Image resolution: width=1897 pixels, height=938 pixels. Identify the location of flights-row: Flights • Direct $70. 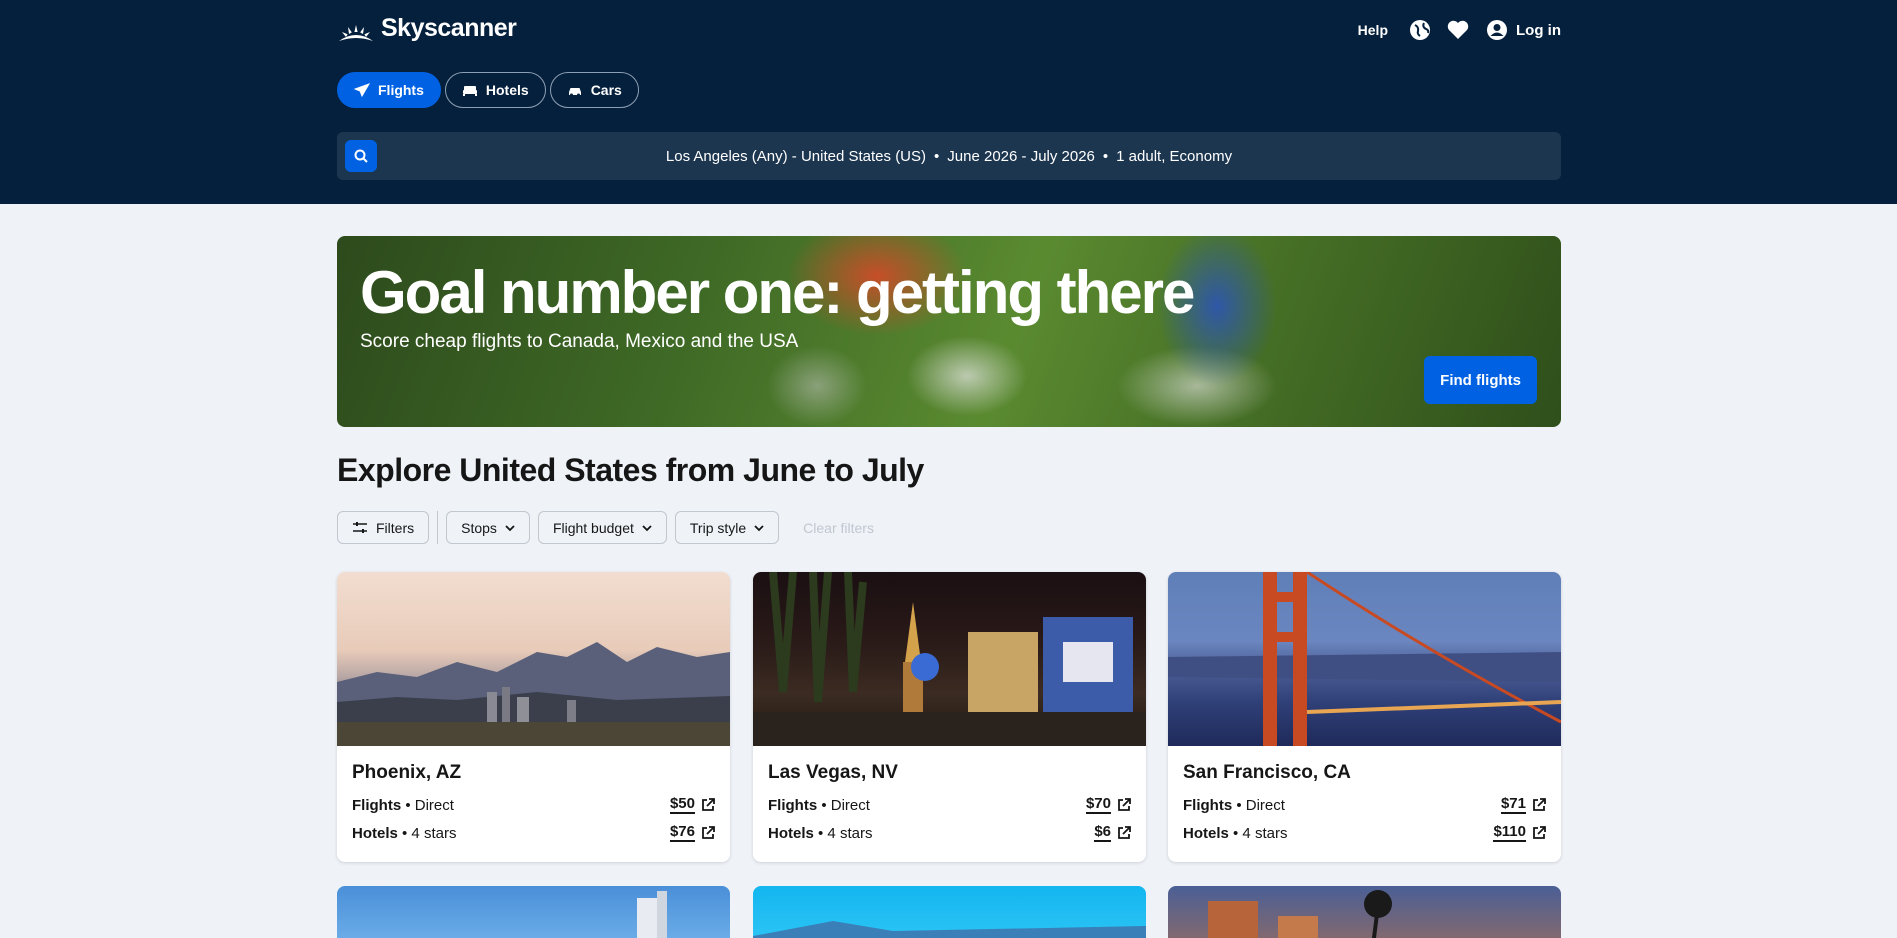
(949, 805).